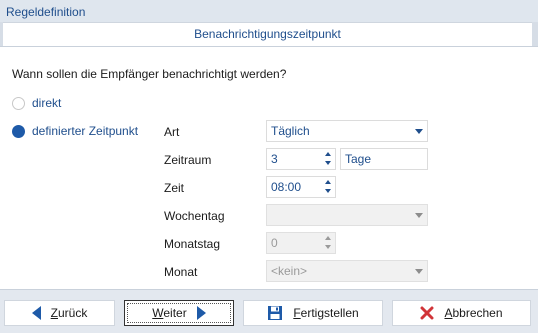 Image resolution: width=538 pixels, height=333 pixels. Describe the element at coordinates (269, 11) in the screenshot. I see `window-title: Regeldefinition` at that location.